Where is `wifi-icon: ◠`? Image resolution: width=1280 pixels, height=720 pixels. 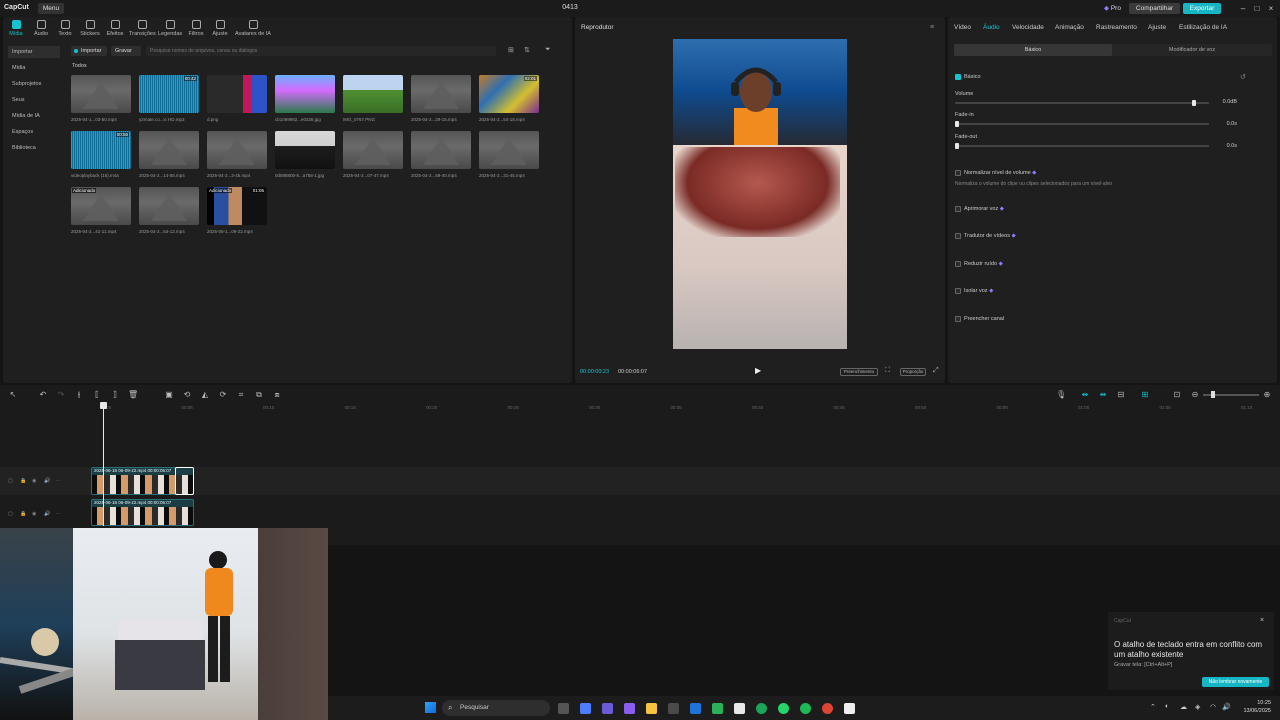 wifi-icon: ◠ is located at coordinates (1213, 707).